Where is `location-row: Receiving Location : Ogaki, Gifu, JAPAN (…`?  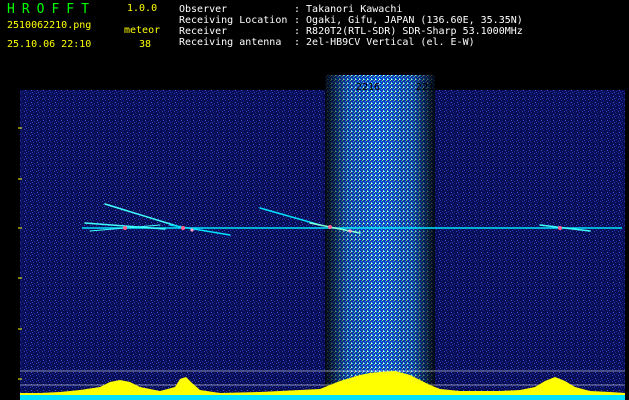
location-row: Receiving Location : Ogaki, Gifu, JAPAN (… is located at coordinates (351, 20).